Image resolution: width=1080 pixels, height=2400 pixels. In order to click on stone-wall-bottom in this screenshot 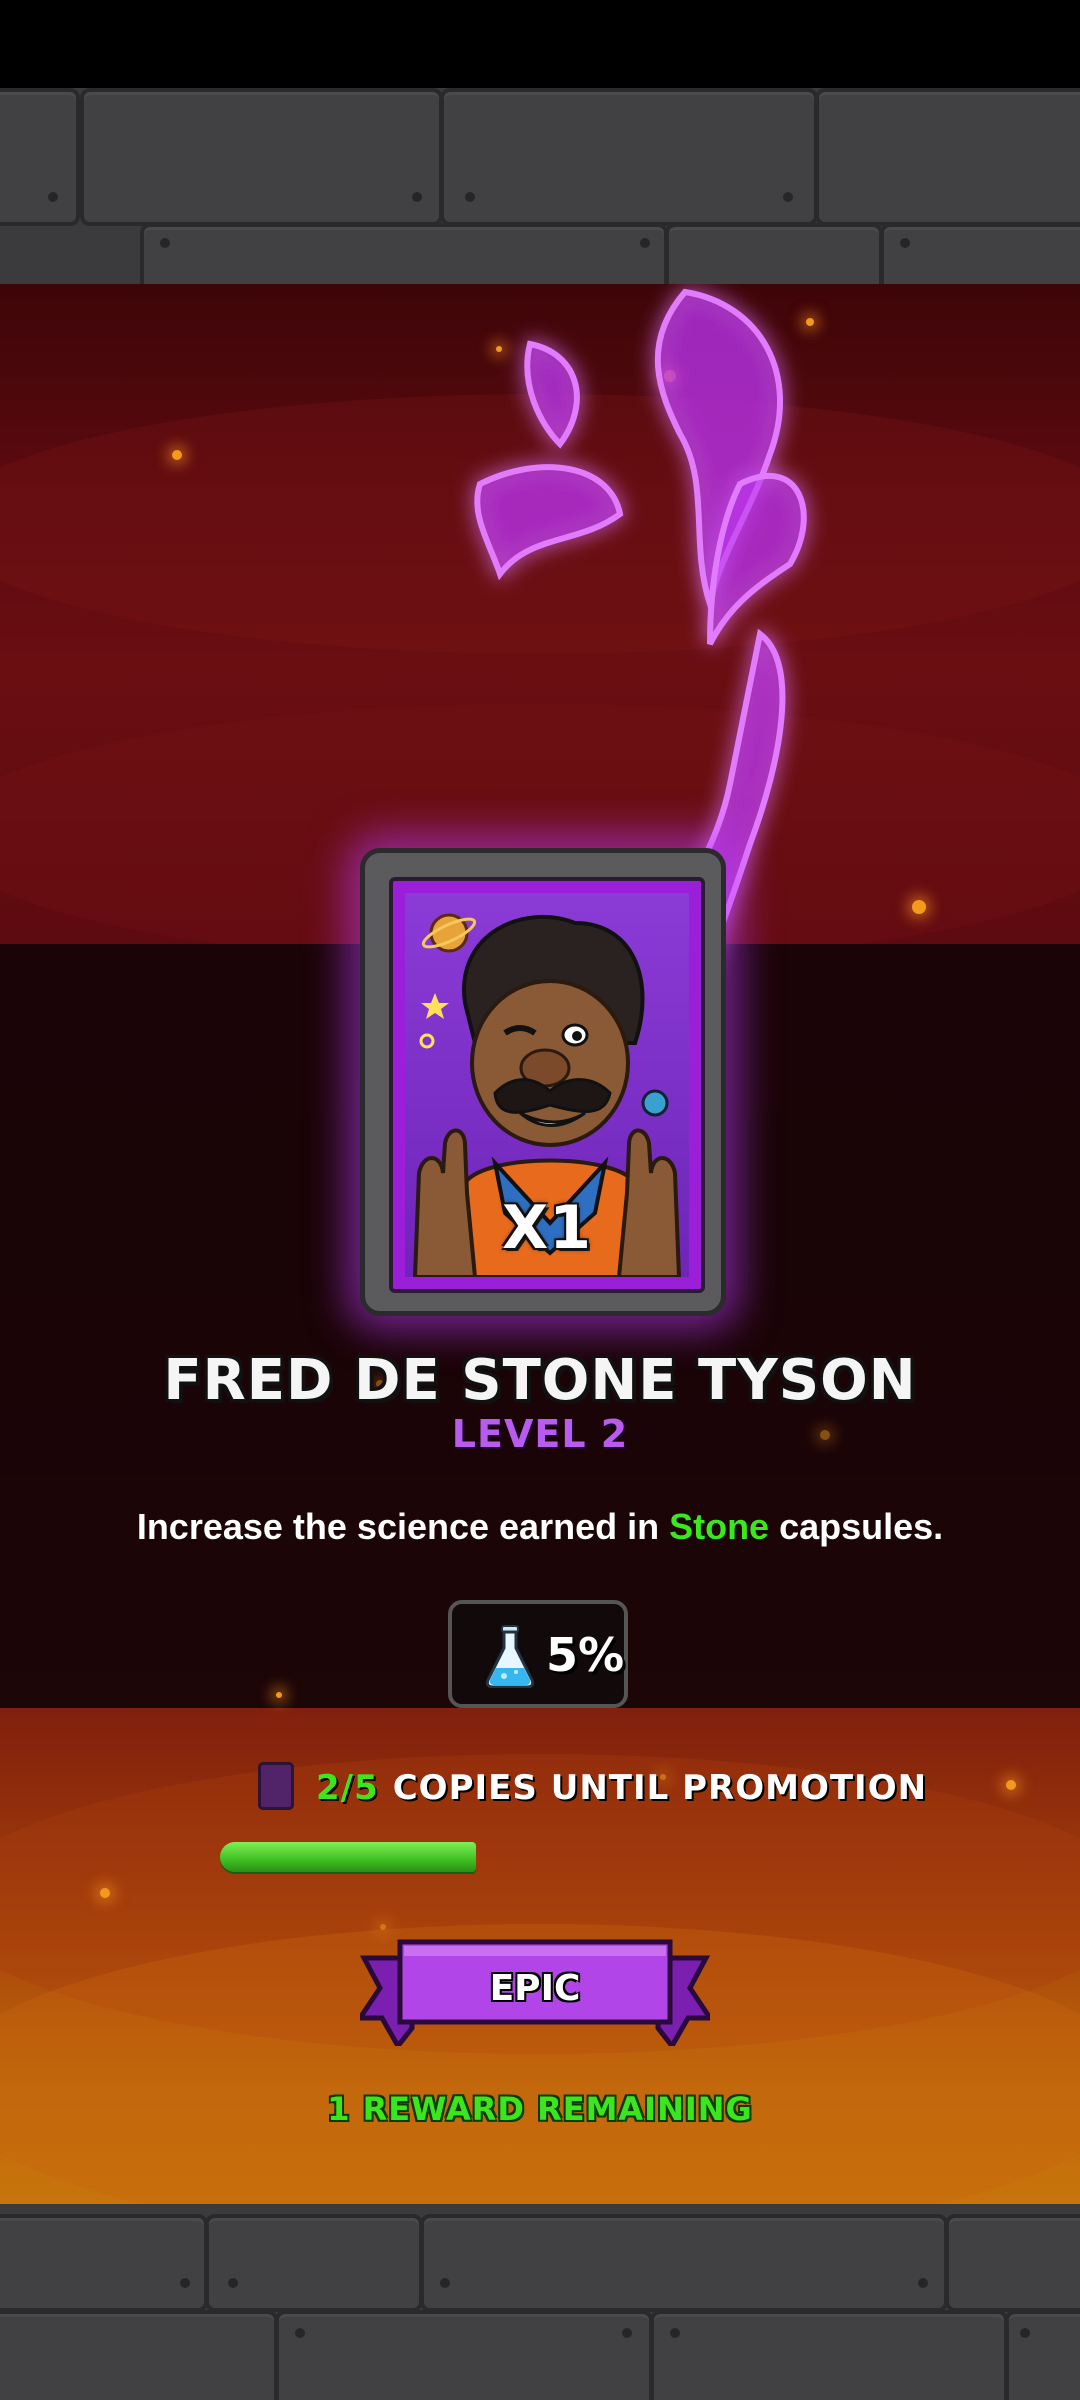, I will do `click(540, 2302)`.